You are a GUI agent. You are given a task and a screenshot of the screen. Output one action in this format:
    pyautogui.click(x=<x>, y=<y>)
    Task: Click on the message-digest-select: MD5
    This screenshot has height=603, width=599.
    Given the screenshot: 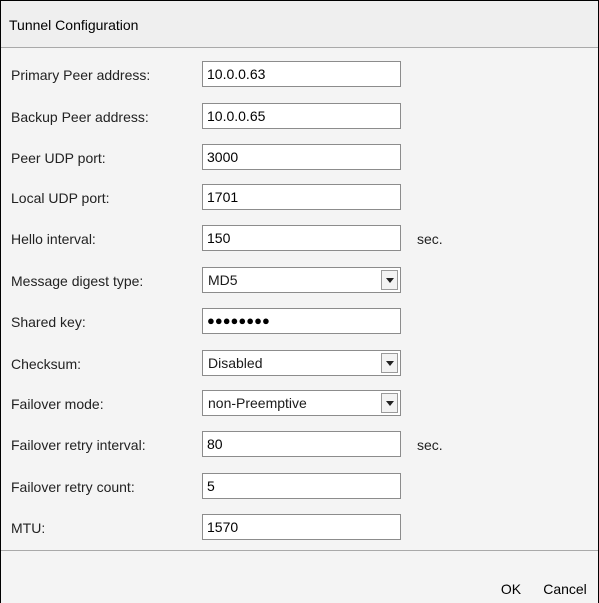 What is the action you would take?
    pyautogui.click(x=301, y=280)
    